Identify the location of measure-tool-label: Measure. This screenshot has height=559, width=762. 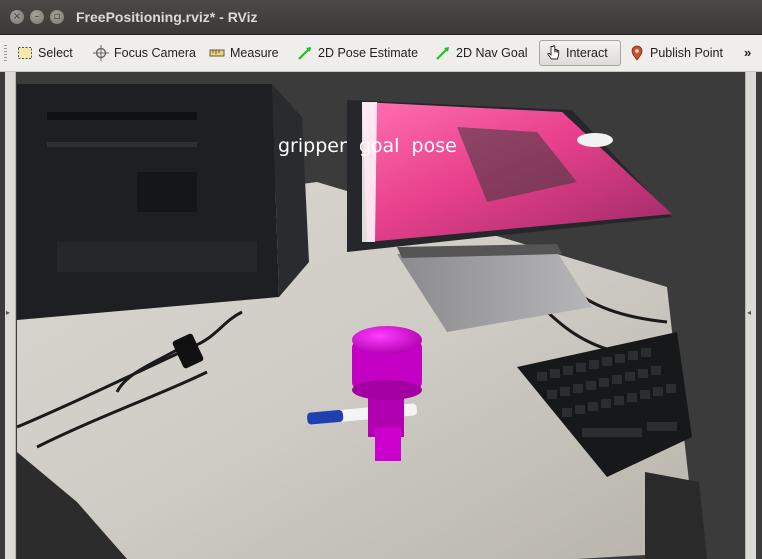
(254, 53).